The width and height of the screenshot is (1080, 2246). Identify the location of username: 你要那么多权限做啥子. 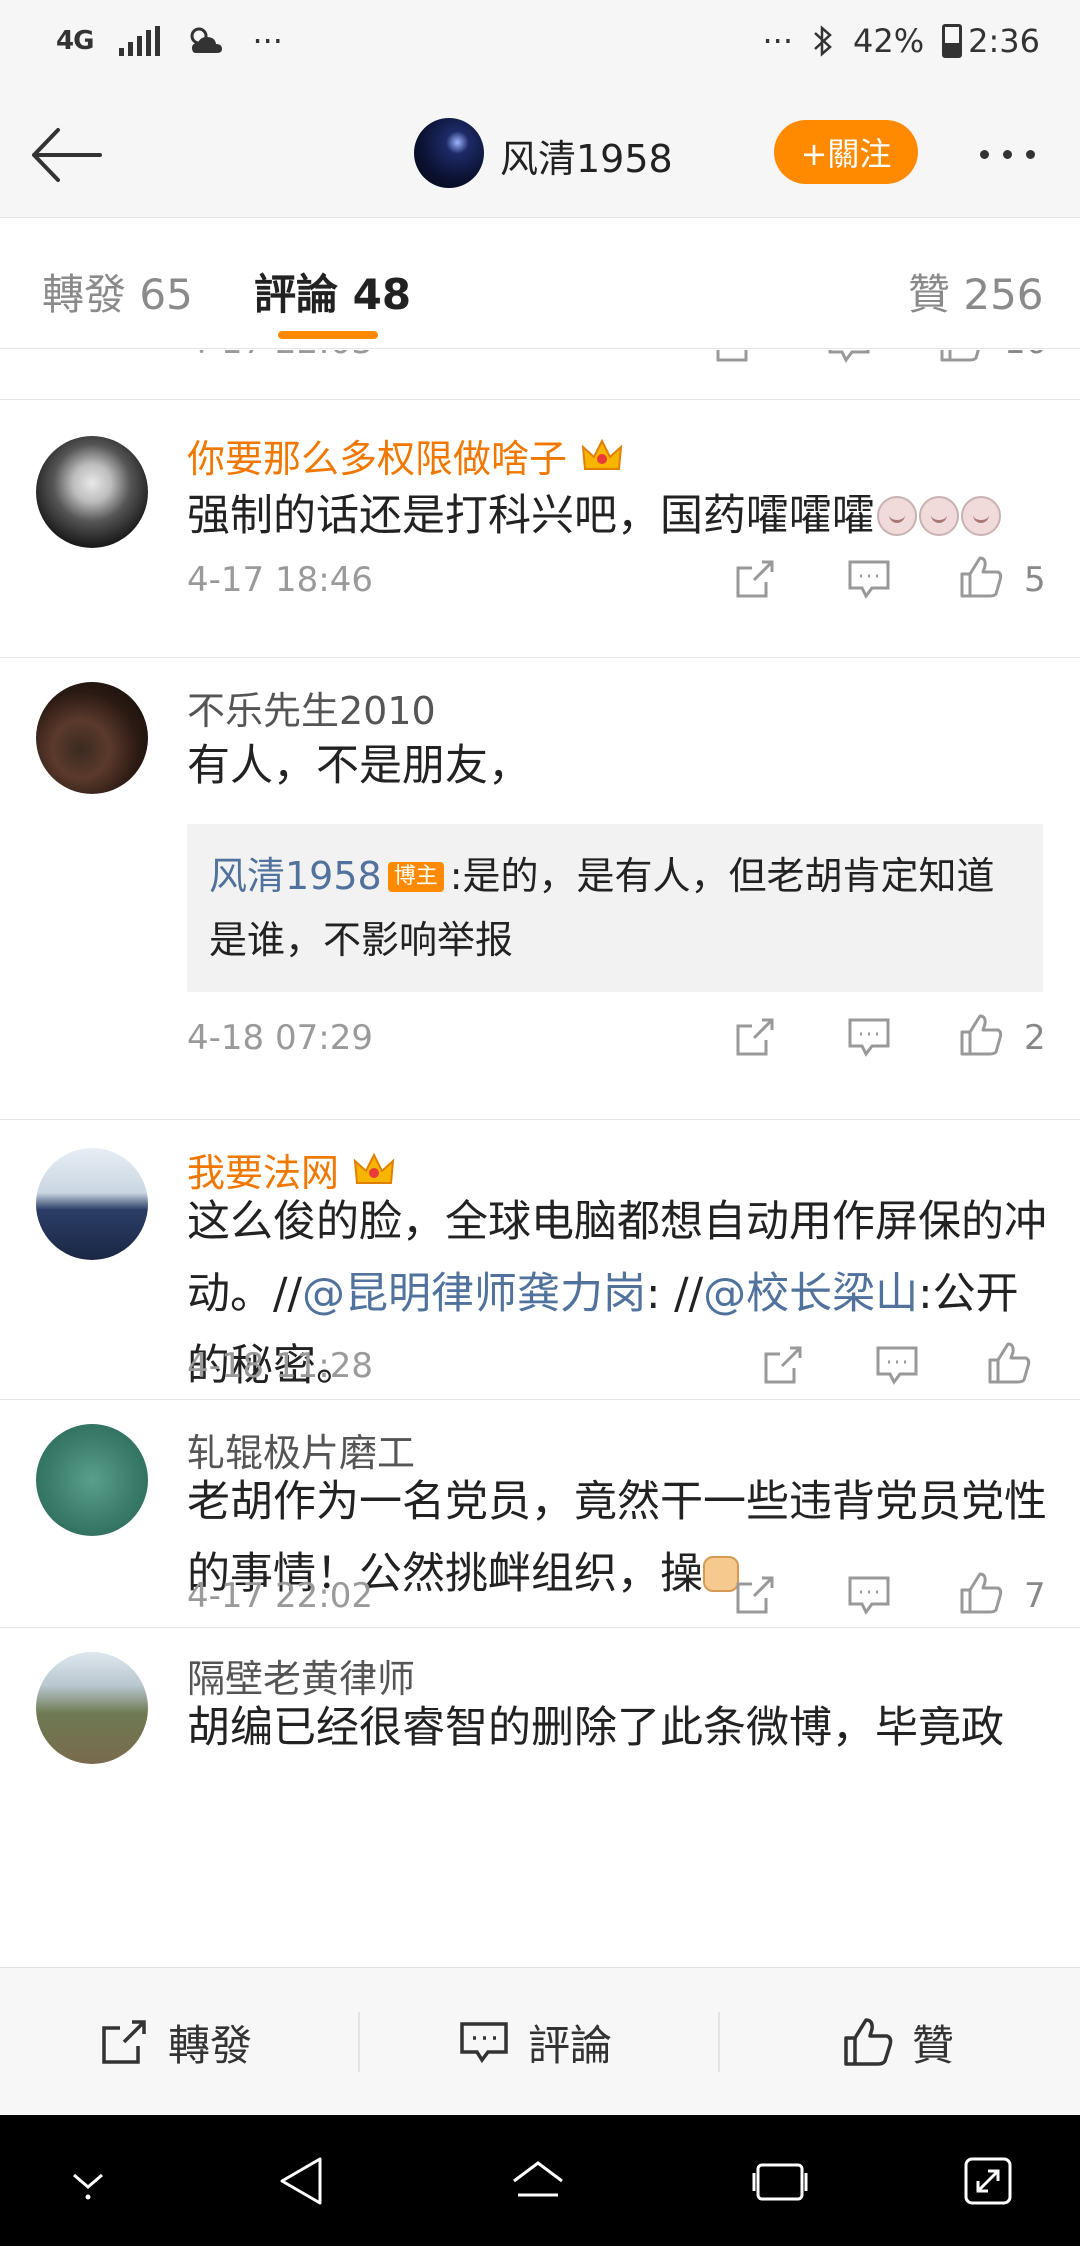
(405, 455).